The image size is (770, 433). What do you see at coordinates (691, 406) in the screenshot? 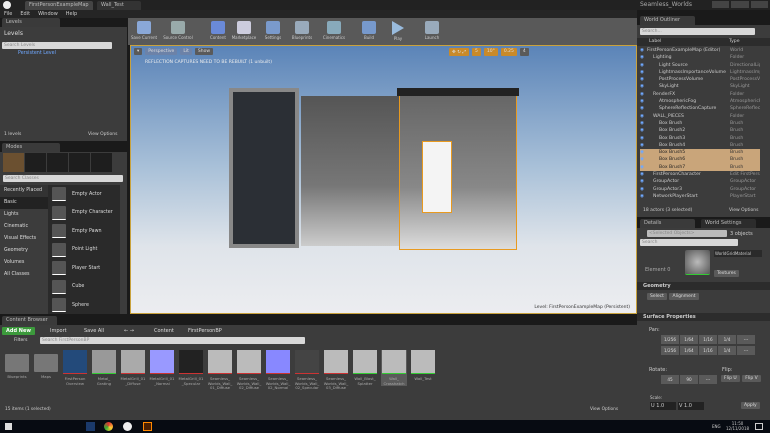
I see `scale-v-input: V 1.0` at bounding box center [691, 406].